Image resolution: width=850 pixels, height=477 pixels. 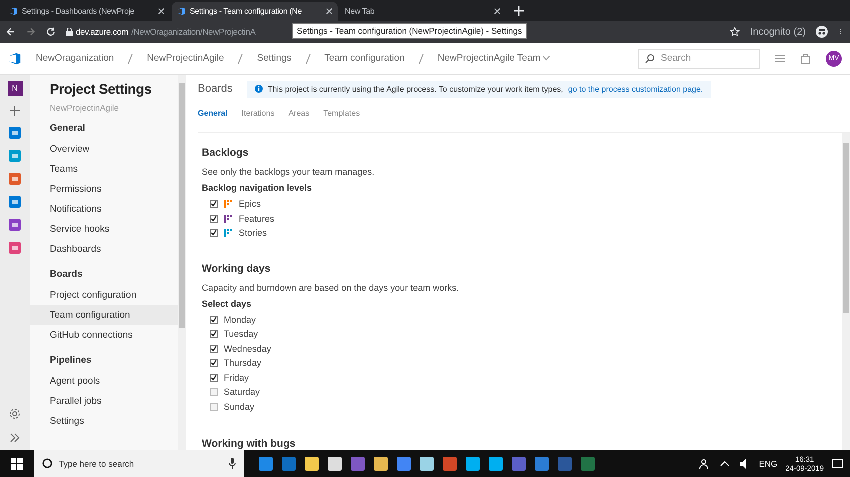 I want to click on address-field: dev.azure.com /NewOraganization/NewProjectinA, so click(x=161, y=32).